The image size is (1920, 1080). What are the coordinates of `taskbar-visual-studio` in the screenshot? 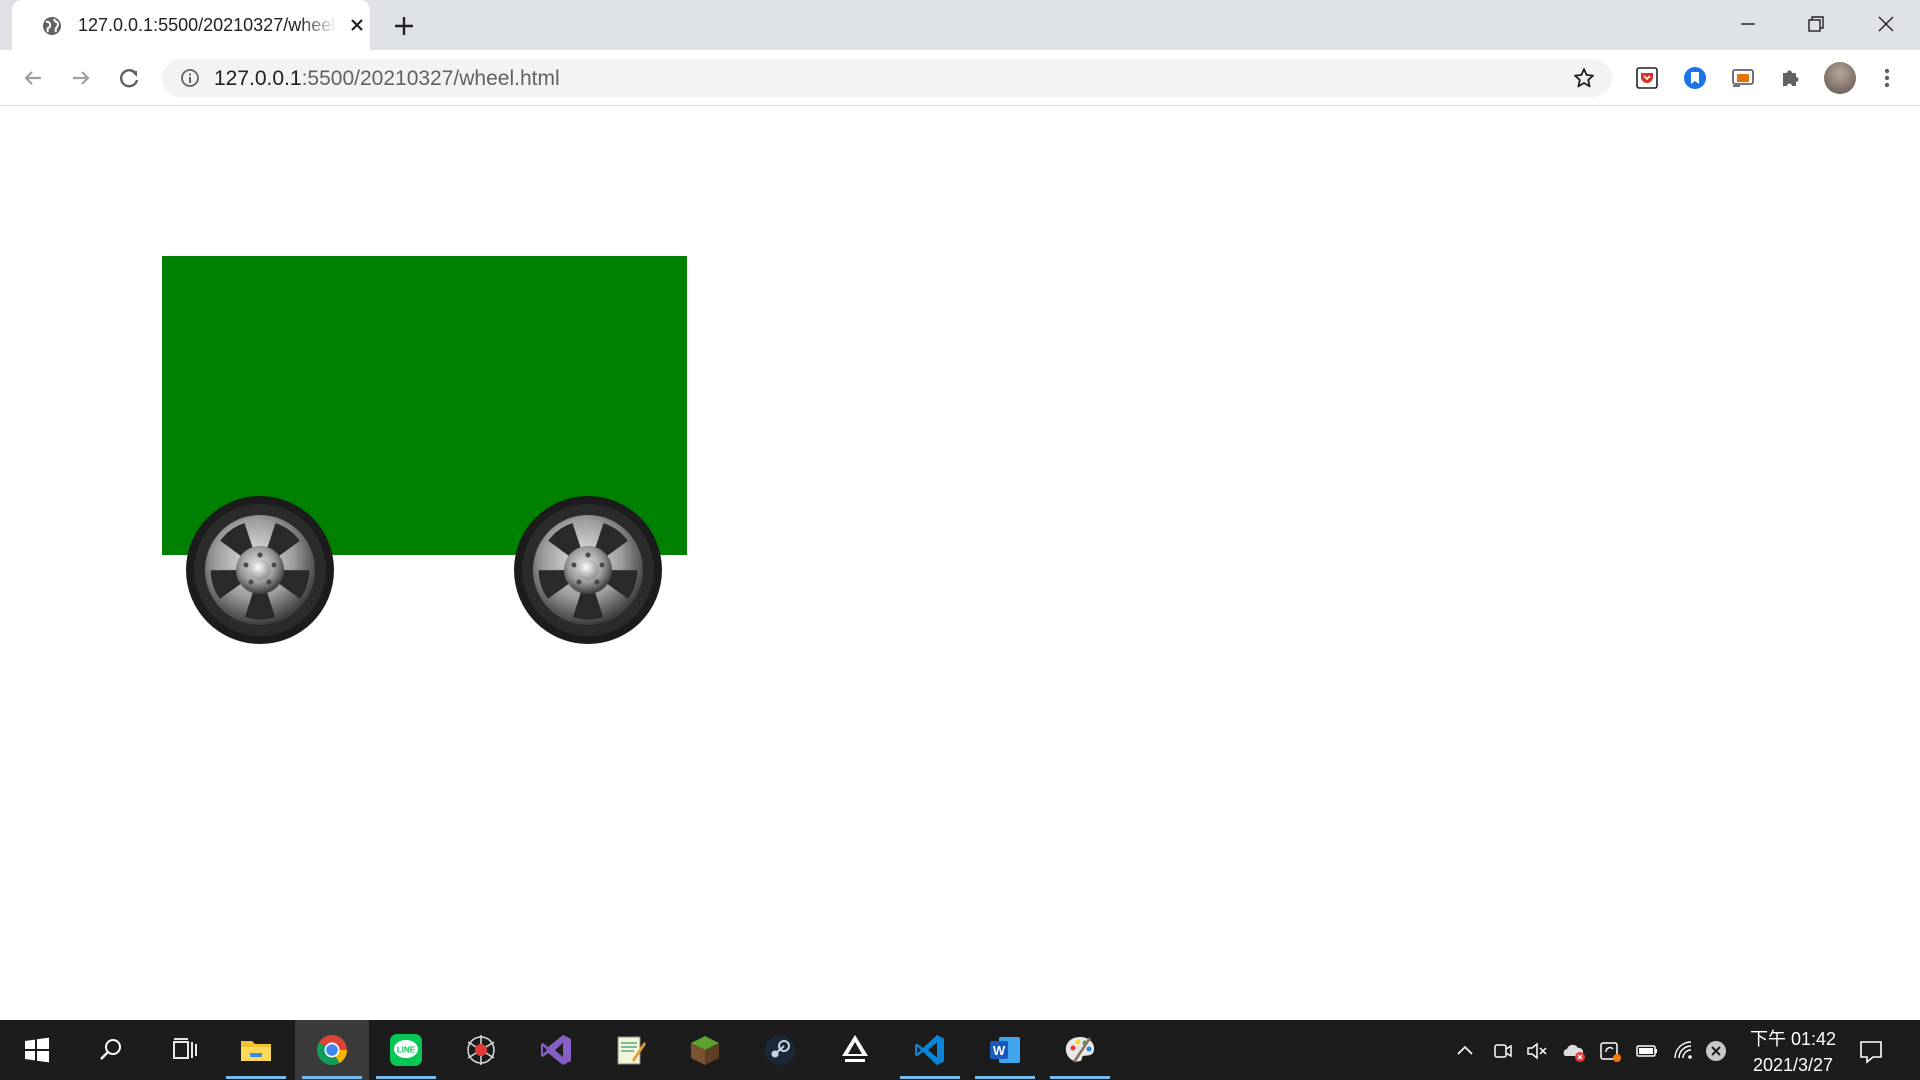 It's located at (556, 1050).